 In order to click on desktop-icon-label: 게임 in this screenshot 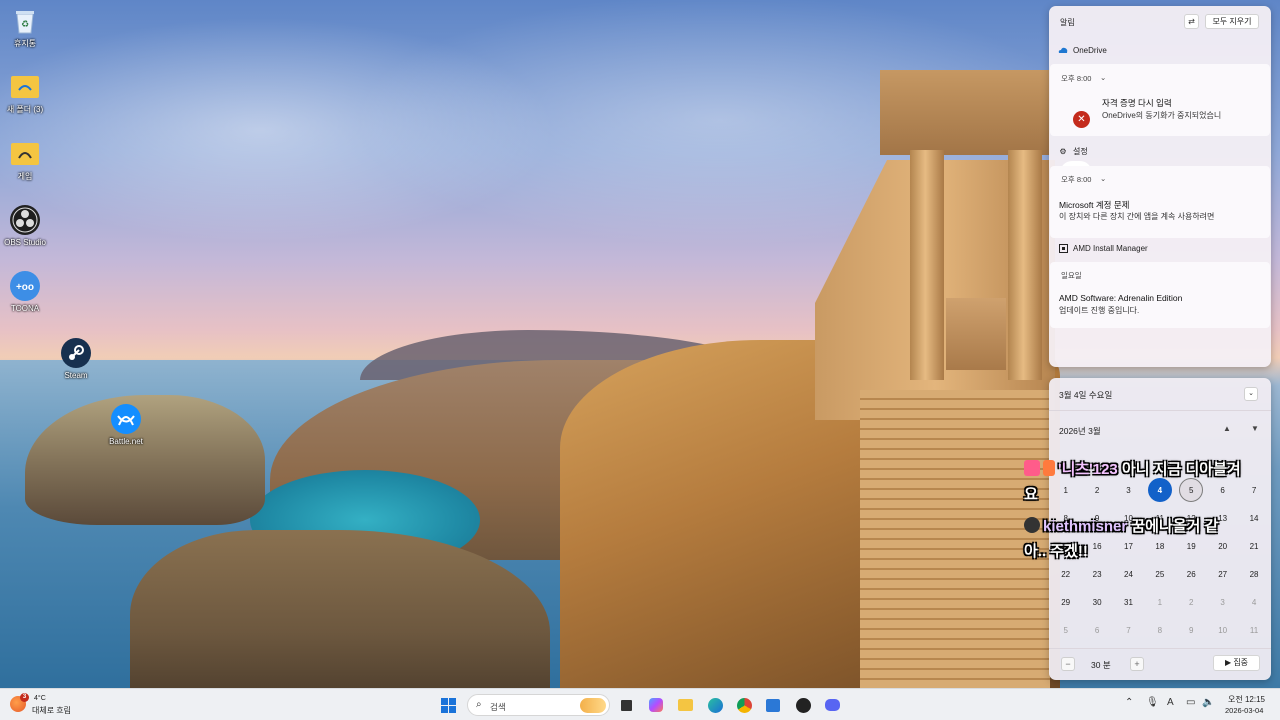, I will do `click(25, 176)`.